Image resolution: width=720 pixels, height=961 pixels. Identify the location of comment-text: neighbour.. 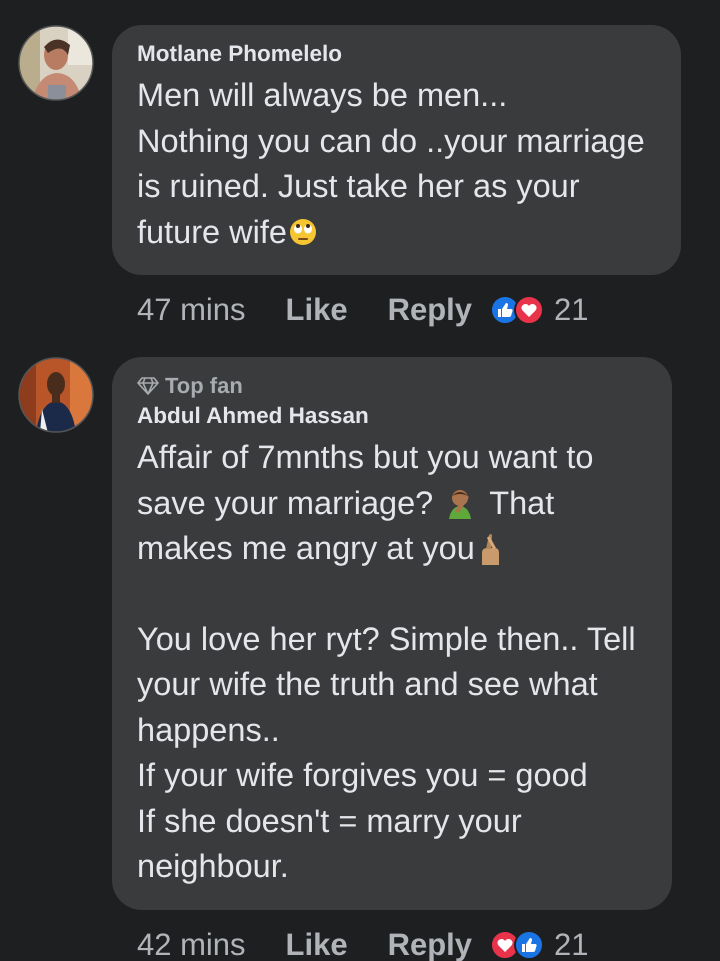
(213, 867).